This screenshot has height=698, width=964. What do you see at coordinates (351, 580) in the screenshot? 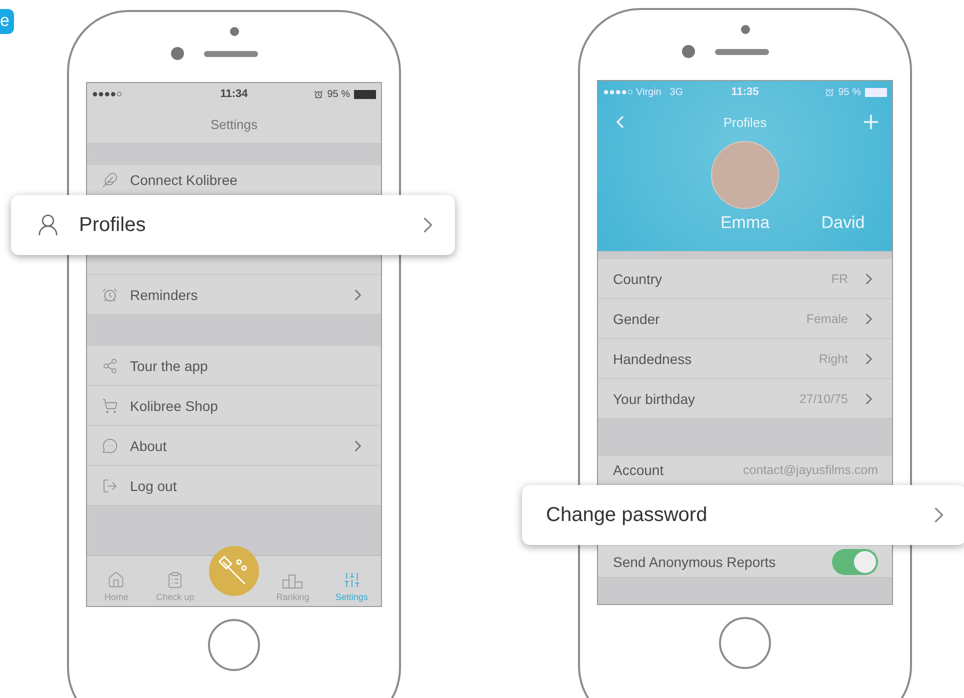
I see `sliders-icon` at bounding box center [351, 580].